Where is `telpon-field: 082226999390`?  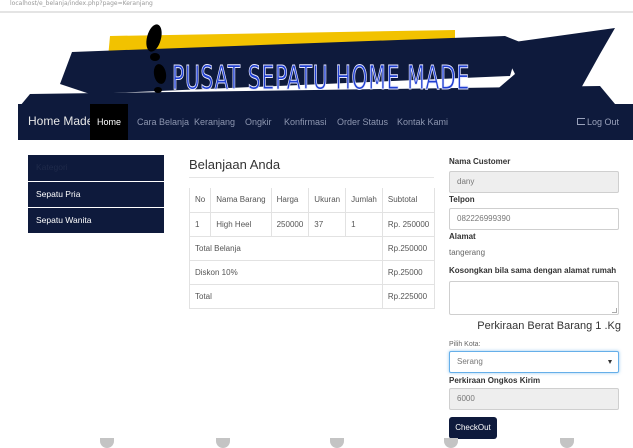
telpon-field: 082226999390 is located at coordinates (534, 219).